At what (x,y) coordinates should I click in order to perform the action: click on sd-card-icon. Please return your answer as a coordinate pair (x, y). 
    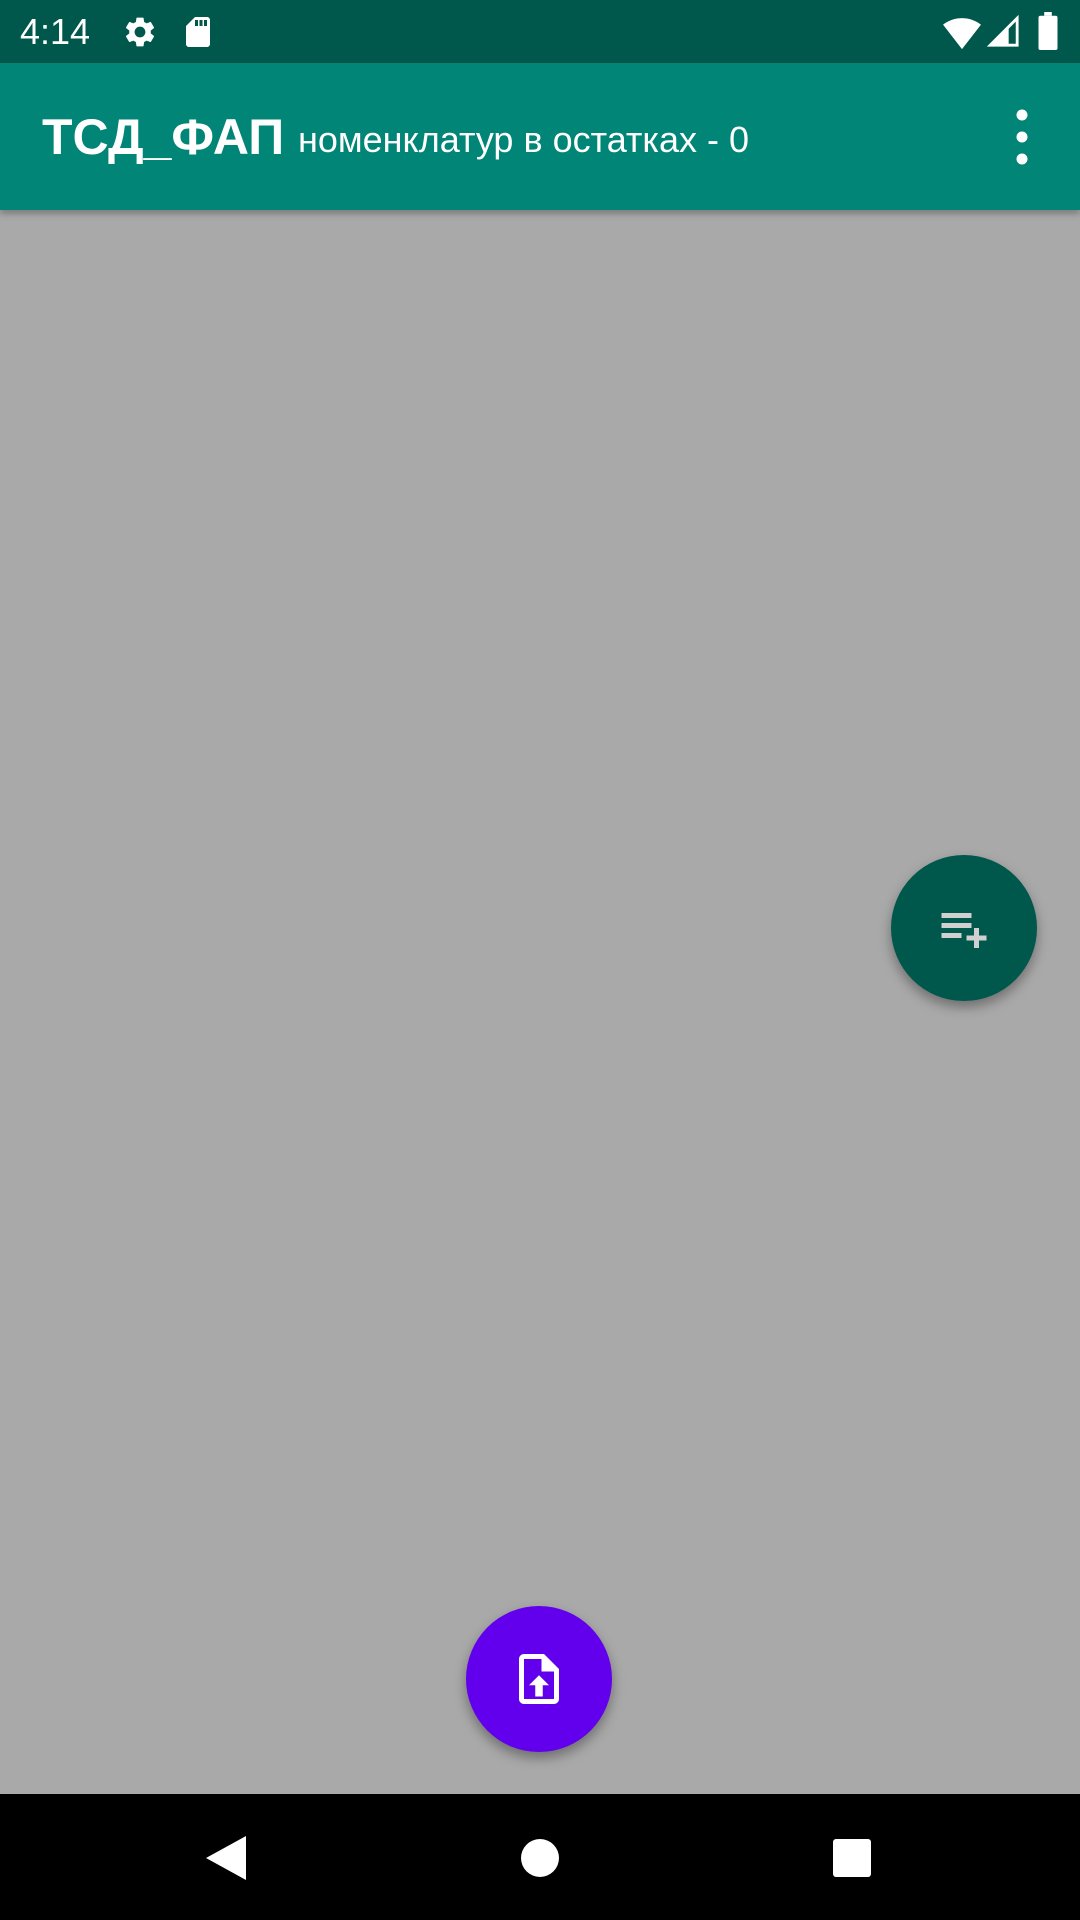
    Looking at the image, I should click on (198, 32).